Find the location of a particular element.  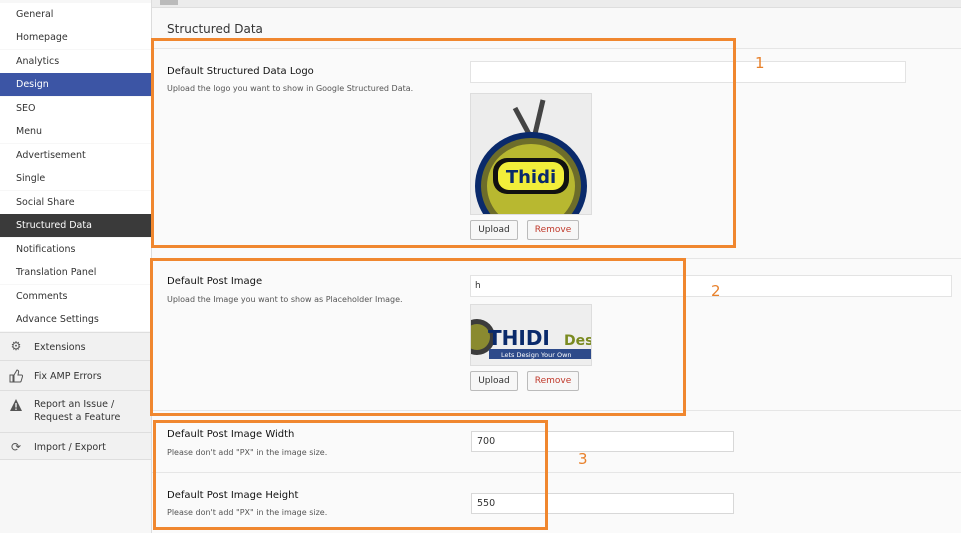

extensions-label: Extensions is located at coordinates (60, 347).